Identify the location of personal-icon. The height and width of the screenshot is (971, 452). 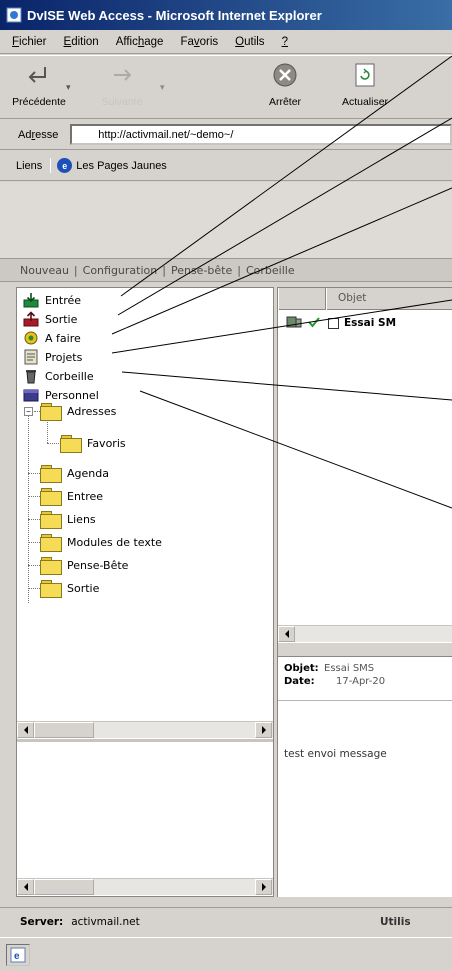
(31, 395).